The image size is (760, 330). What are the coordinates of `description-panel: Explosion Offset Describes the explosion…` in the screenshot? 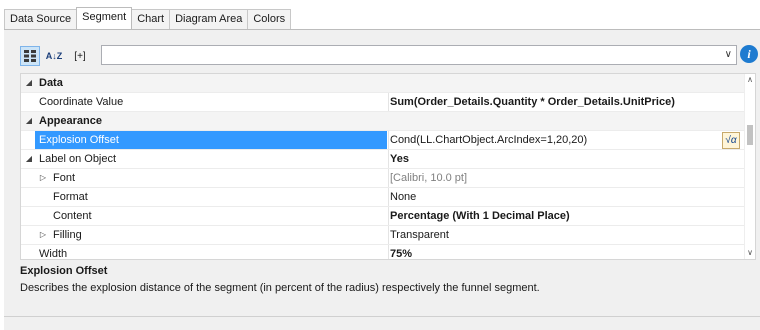 It's located at (388, 280).